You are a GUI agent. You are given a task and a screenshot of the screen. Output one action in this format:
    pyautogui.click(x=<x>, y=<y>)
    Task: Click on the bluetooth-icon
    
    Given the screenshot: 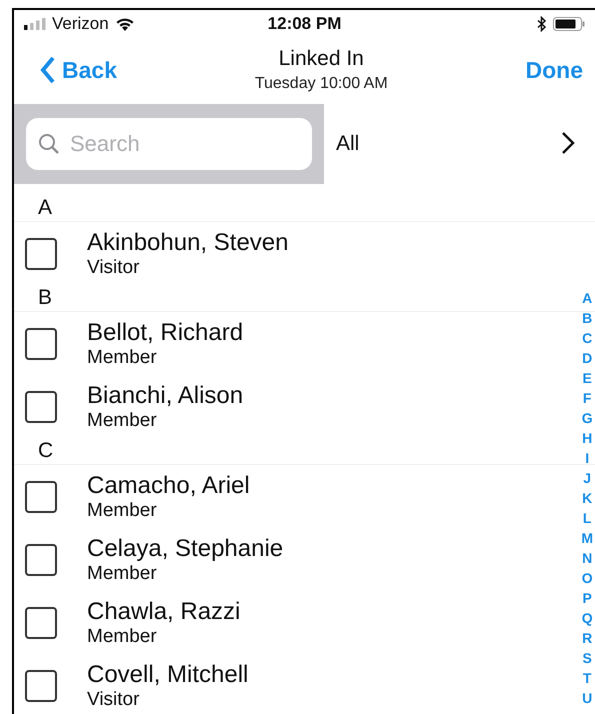 What is the action you would take?
    pyautogui.click(x=542, y=24)
    